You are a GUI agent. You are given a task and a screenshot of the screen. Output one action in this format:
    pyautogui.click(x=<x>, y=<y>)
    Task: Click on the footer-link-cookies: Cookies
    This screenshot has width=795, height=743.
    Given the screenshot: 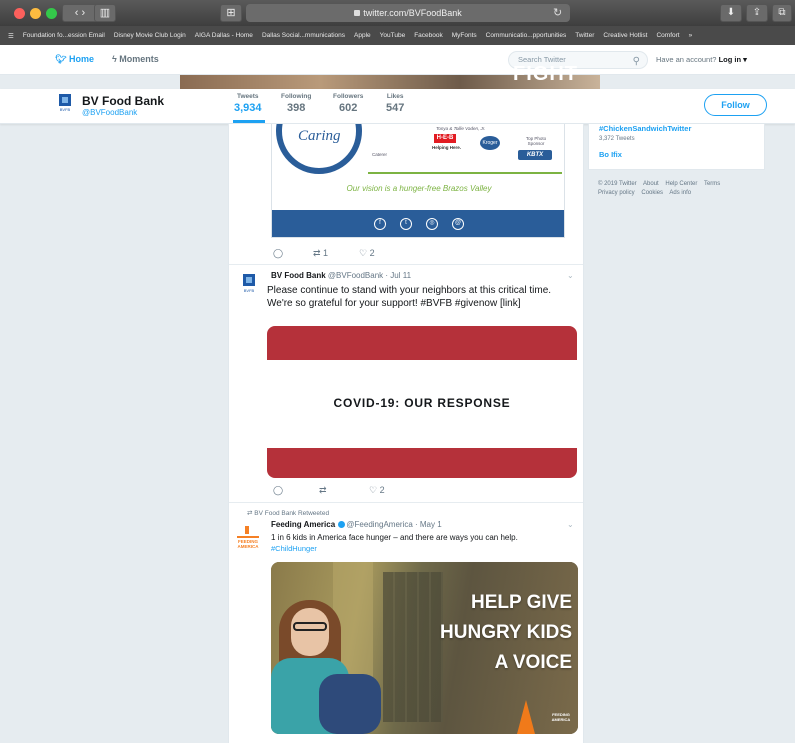 What is the action you would take?
    pyautogui.click(x=652, y=193)
    